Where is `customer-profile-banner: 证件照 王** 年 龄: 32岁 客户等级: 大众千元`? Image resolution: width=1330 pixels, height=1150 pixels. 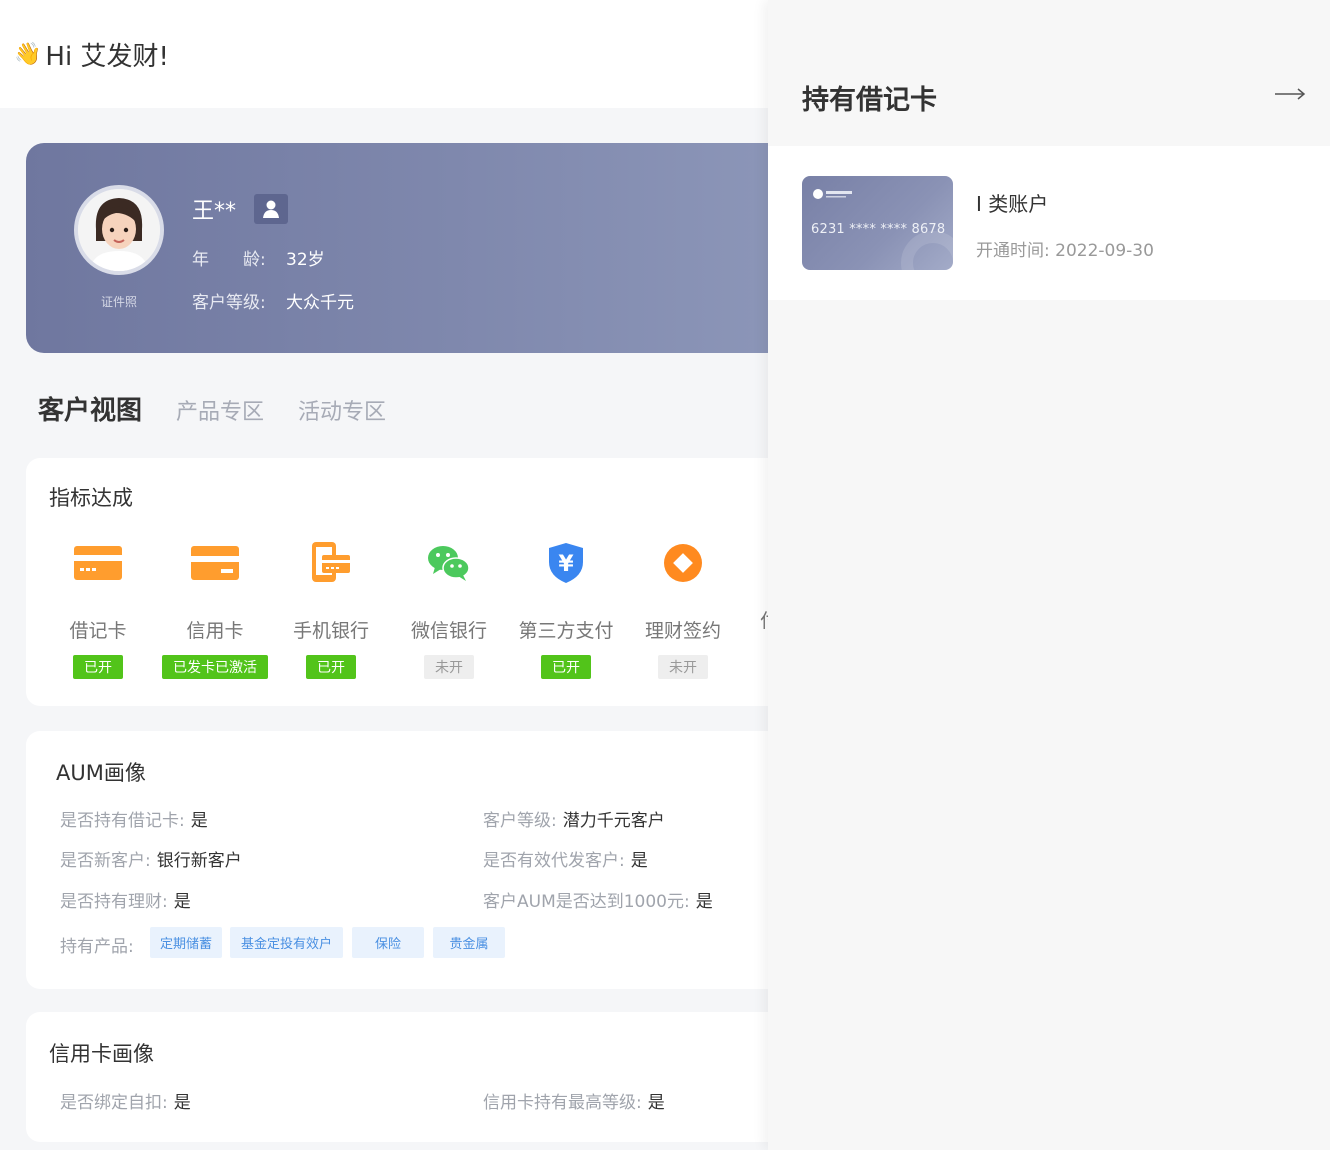
customer-profile-banner: 证件照 王** 年 龄: 32岁 客户等级: 大众千元 is located at coordinates (397, 248).